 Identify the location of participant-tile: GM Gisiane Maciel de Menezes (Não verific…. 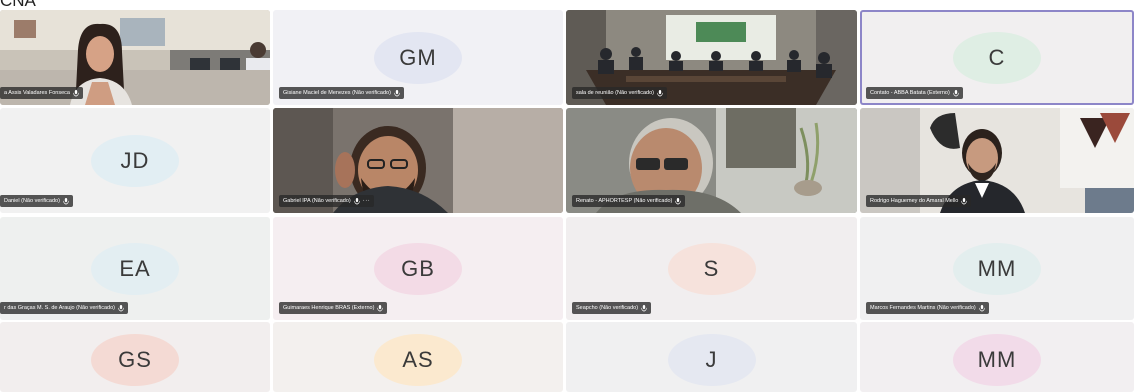
(418, 57).